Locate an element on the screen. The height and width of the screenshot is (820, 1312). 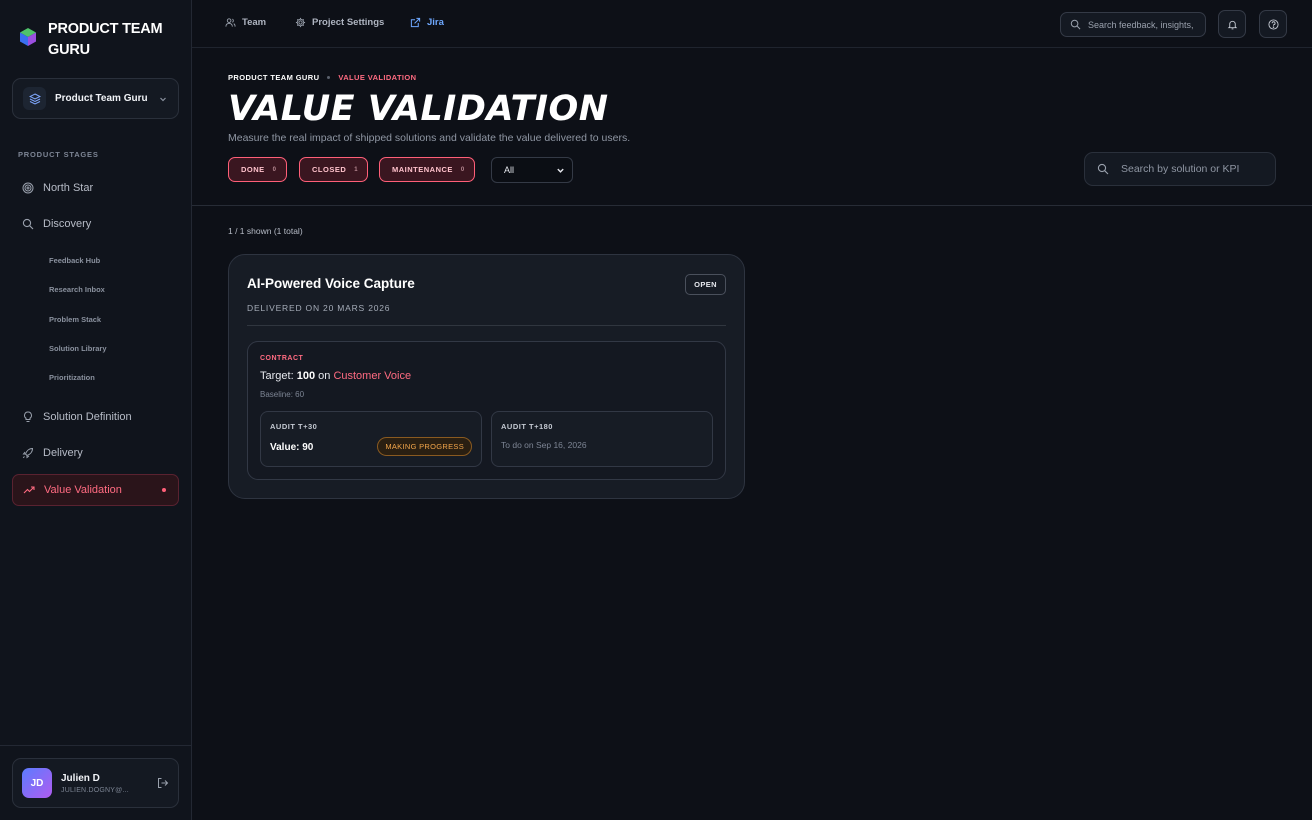
trending-up-icon is located at coordinates (29, 490).